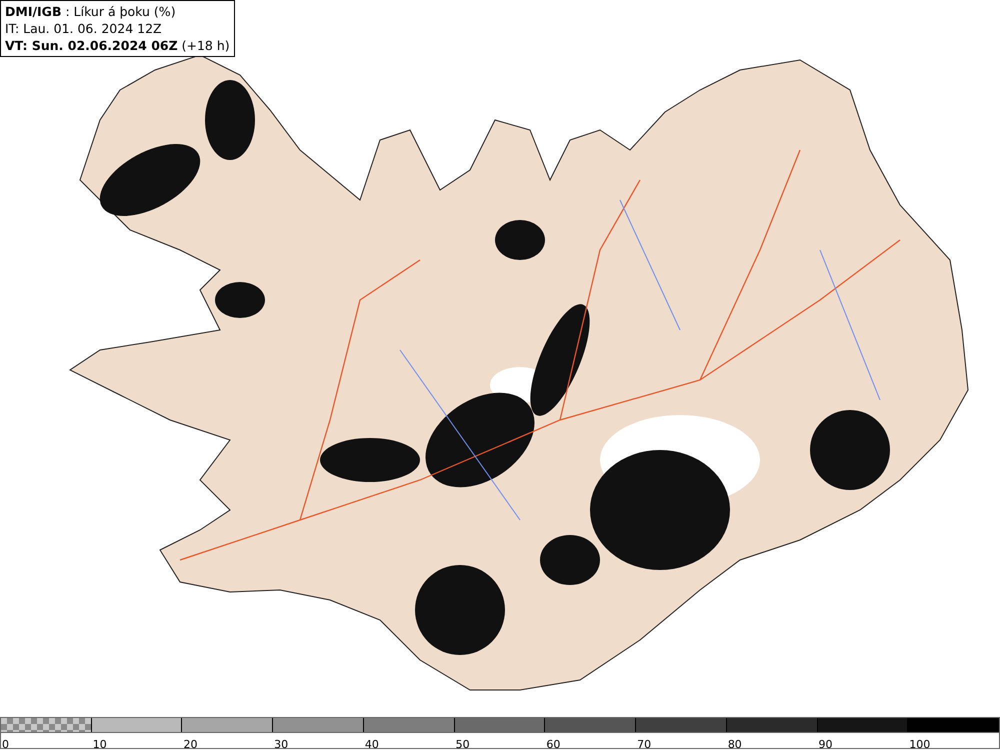  Describe the element at coordinates (280, 744) in the screenshot. I see `legend-label: 30` at that location.